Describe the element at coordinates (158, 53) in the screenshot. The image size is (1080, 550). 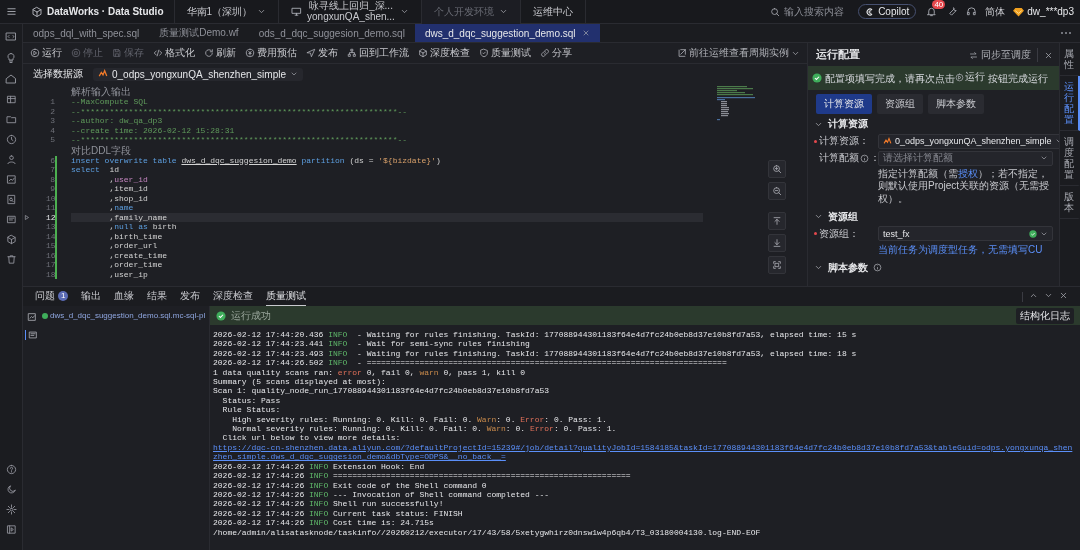
I see `code-icon` at that location.